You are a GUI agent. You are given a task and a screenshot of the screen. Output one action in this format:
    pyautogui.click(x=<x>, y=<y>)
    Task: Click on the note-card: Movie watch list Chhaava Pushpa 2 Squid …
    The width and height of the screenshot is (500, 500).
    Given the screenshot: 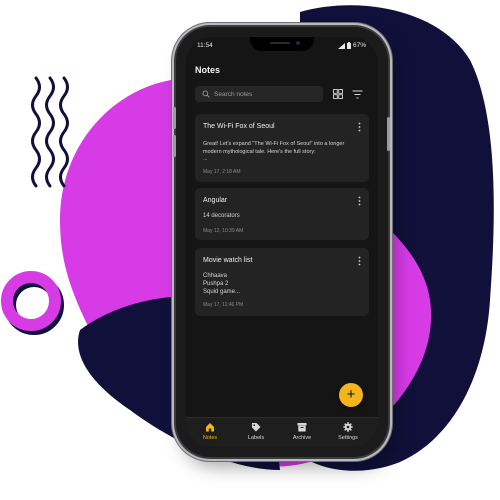 What is the action you would take?
    pyautogui.click(x=282, y=282)
    